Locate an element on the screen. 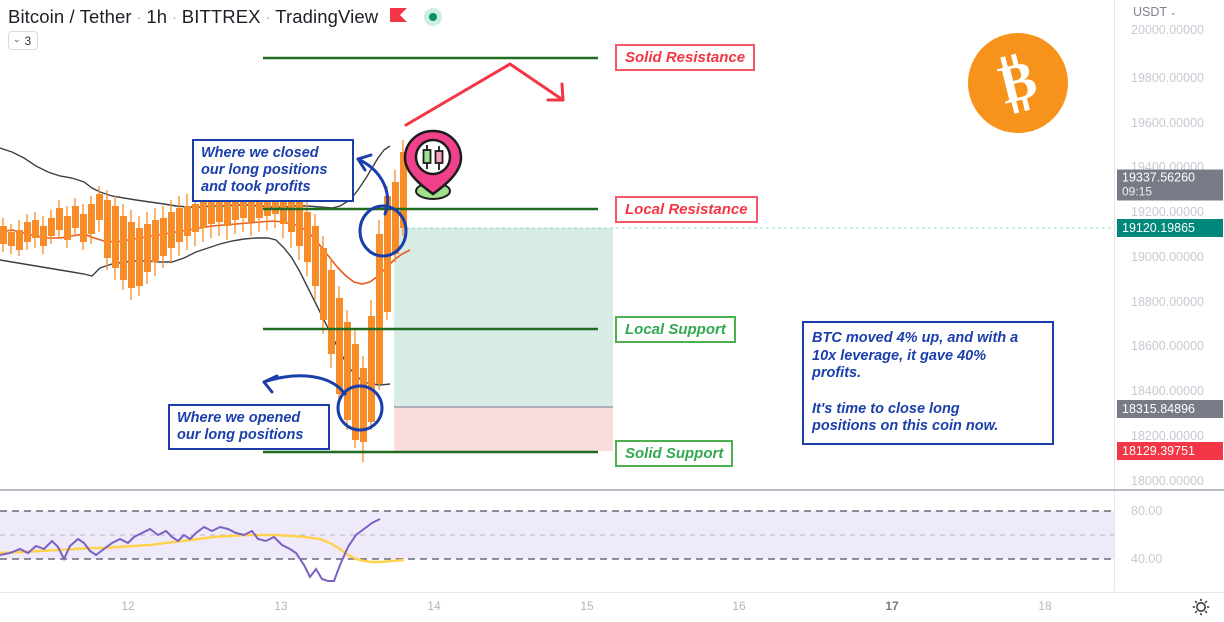 The image size is (1224, 622). pane-divider is located at coordinates (612, 490).